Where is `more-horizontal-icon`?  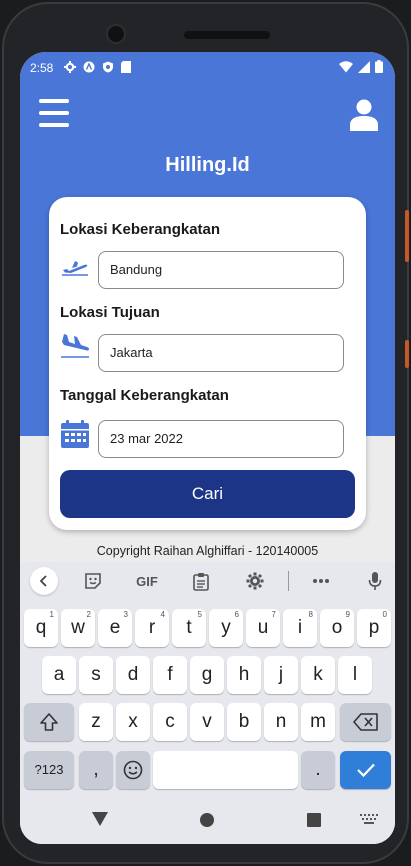 more-horizontal-icon is located at coordinates (321, 581).